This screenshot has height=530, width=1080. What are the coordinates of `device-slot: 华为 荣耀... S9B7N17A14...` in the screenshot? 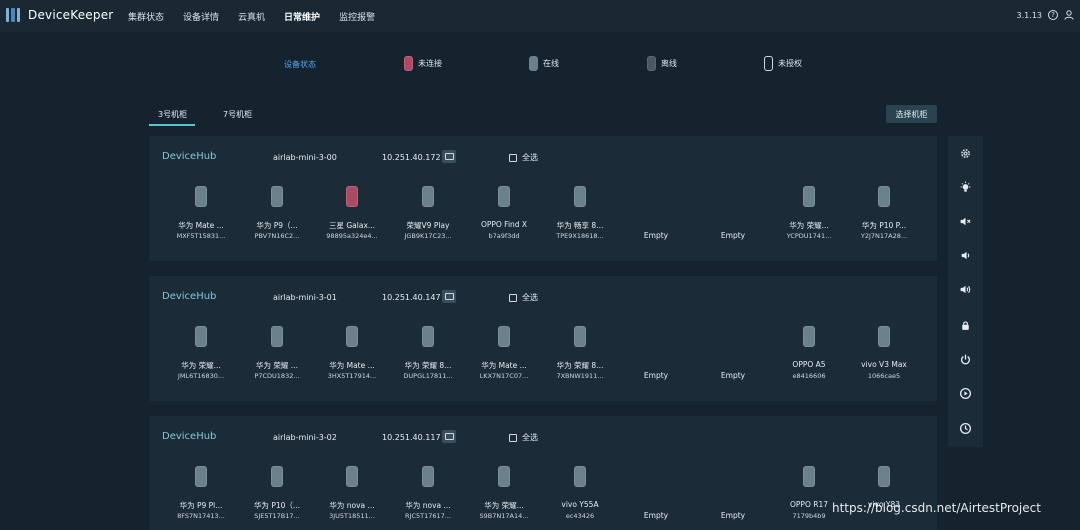 It's located at (504, 496).